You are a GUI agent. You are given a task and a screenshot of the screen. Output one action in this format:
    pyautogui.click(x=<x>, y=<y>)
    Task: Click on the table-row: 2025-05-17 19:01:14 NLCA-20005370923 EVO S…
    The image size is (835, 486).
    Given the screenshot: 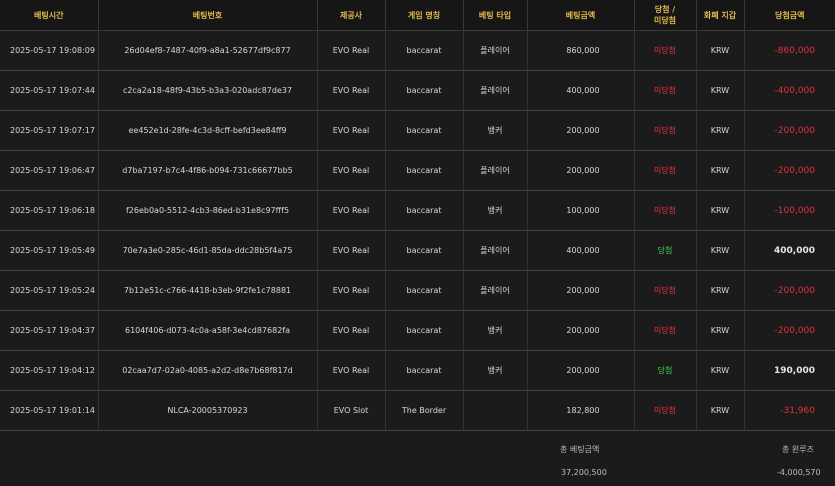 What is the action you would take?
    pyautogui.click(x=417, y=410)
    